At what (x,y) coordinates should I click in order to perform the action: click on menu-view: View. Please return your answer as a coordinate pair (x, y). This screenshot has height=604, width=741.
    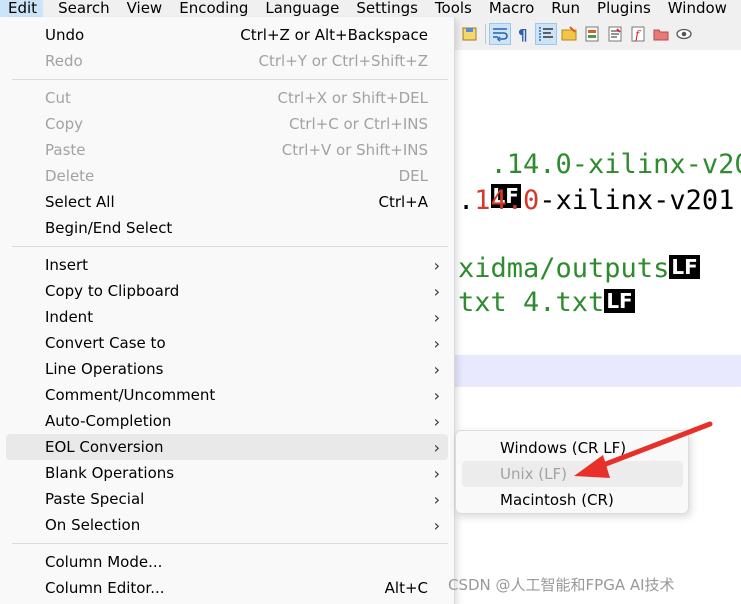
    Looking at the image, I should click on (141, 8).